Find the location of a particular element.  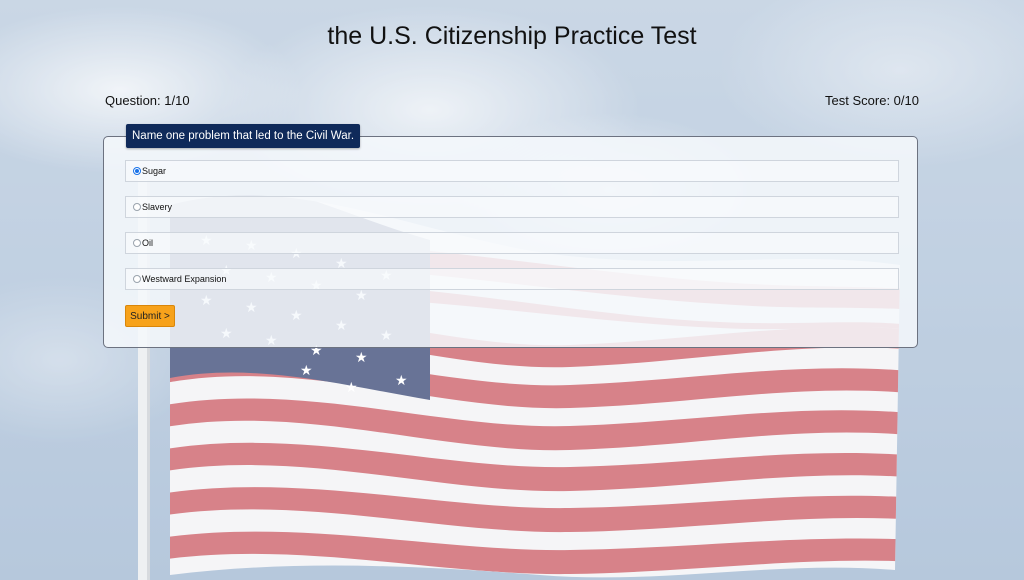

answer-option-oil: Oil is located at coordinates (512, 243).